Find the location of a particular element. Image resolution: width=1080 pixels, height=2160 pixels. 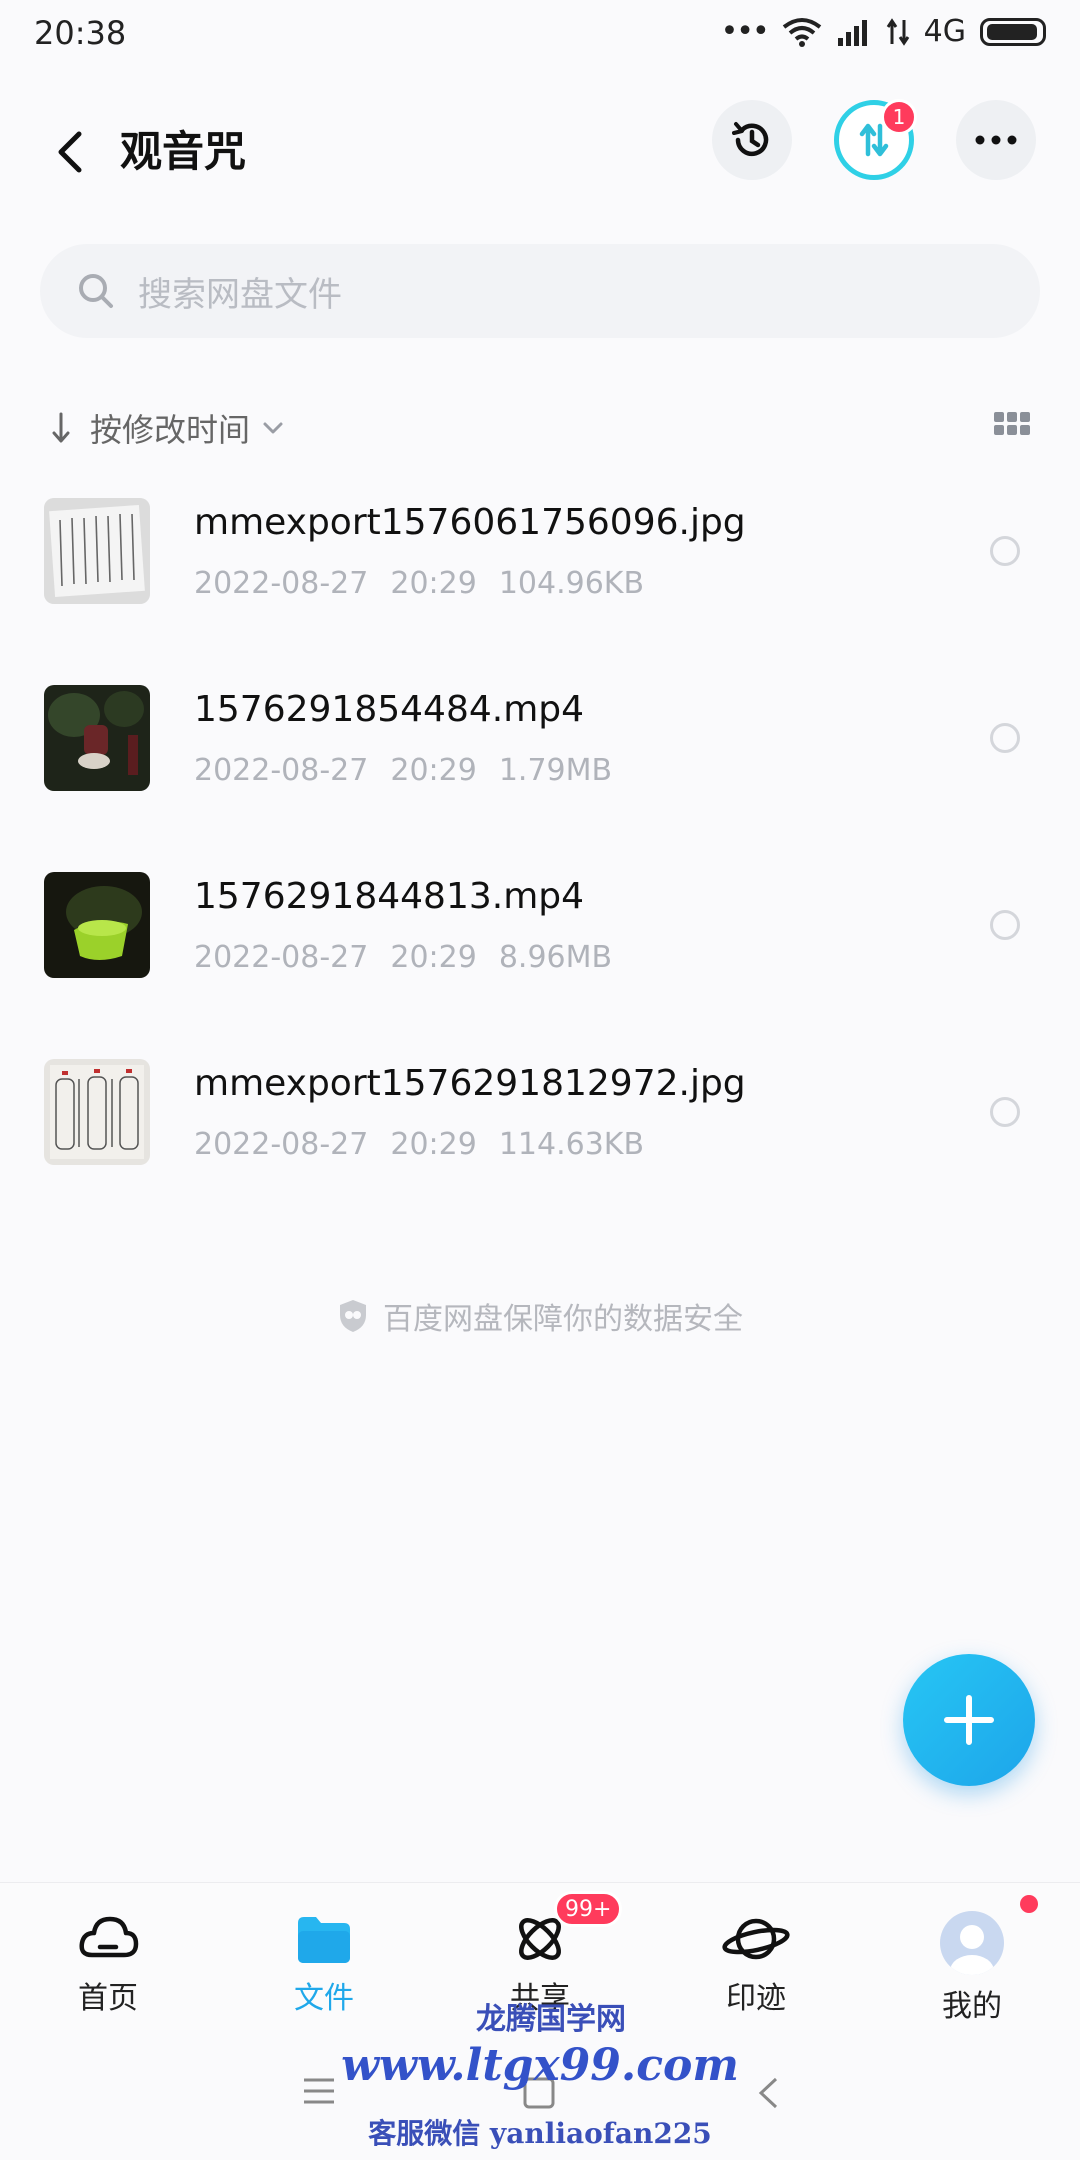

more-horizontal-icon is located at coordinates (996, 140).